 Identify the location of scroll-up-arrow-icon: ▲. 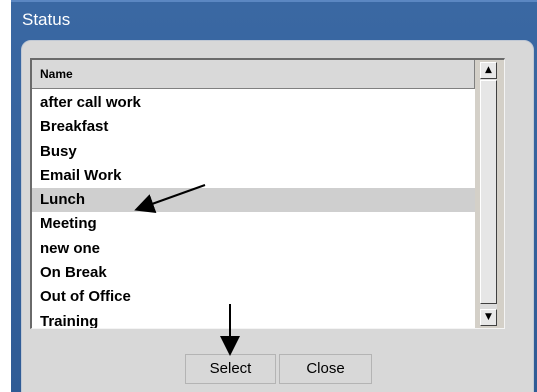
(488, 70).